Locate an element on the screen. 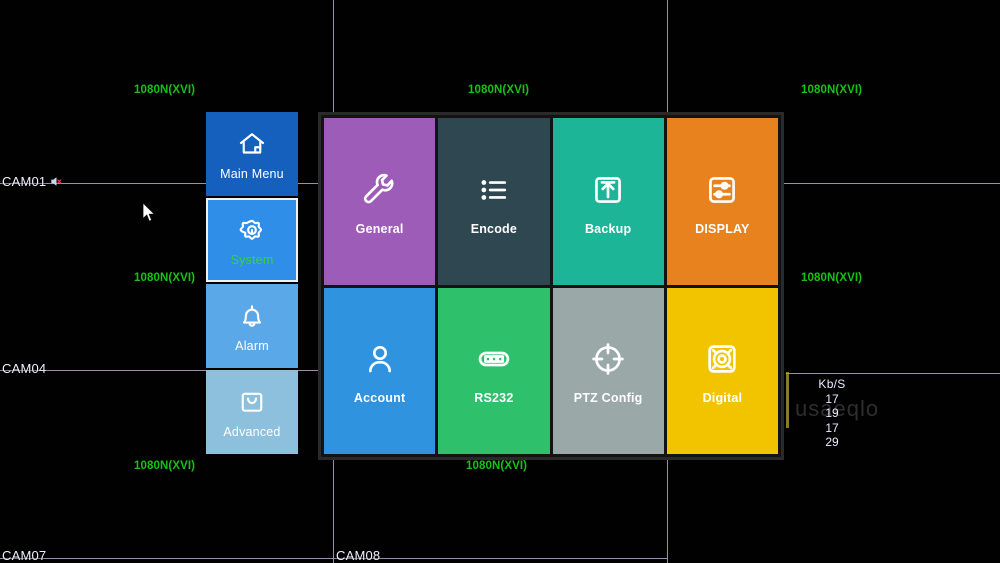 This screenshot has height=563, width=1000. menu-tile-backup: Backup is located at coordinates (608, 201).